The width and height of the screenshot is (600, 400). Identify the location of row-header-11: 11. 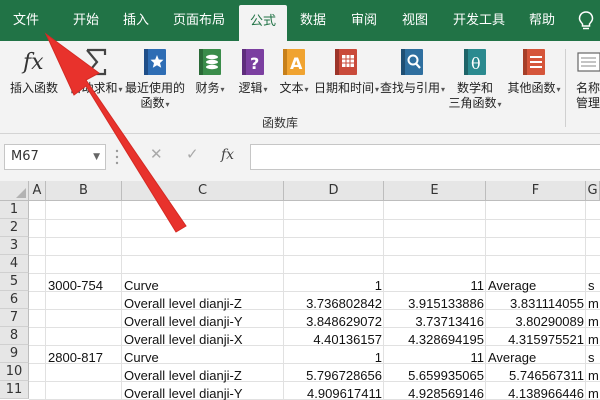
(14, 390).